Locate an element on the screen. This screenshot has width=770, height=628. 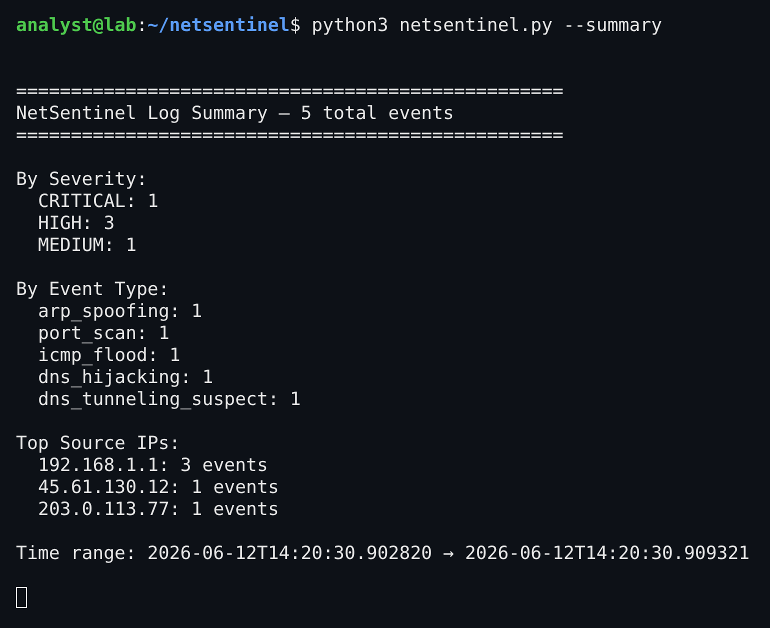
section-heading: By Event Type: is located at coordinates (93, 290).